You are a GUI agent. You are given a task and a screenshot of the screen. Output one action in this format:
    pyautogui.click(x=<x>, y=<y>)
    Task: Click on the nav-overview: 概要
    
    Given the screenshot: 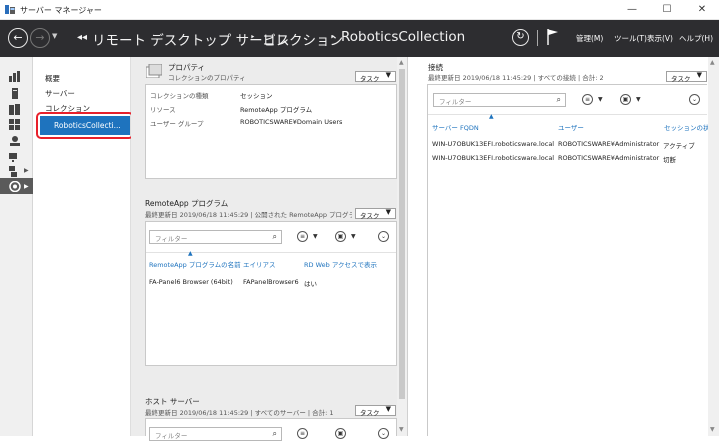 What is the action you would take?
    pyautogui.click(x=52, y=78)
    